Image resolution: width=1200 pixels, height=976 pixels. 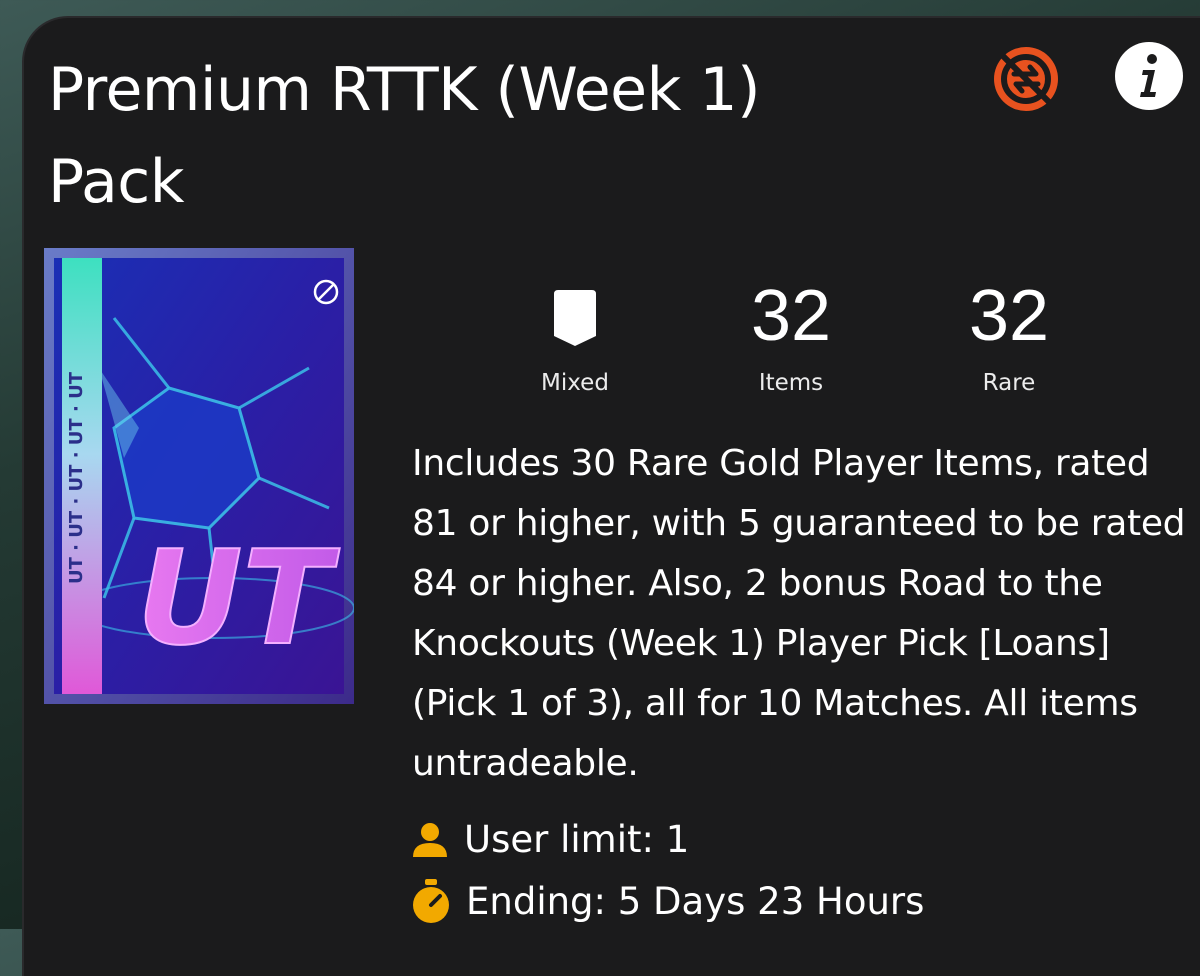 What do you see at coordinates (695, 901) in the screenshot?
I see `ending-text: Ending: 5 Days 23 Hours` at bounding box center [695, 901].